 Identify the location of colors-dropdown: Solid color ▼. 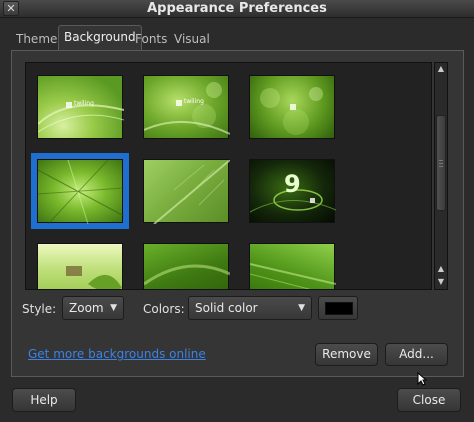
(250, 308).